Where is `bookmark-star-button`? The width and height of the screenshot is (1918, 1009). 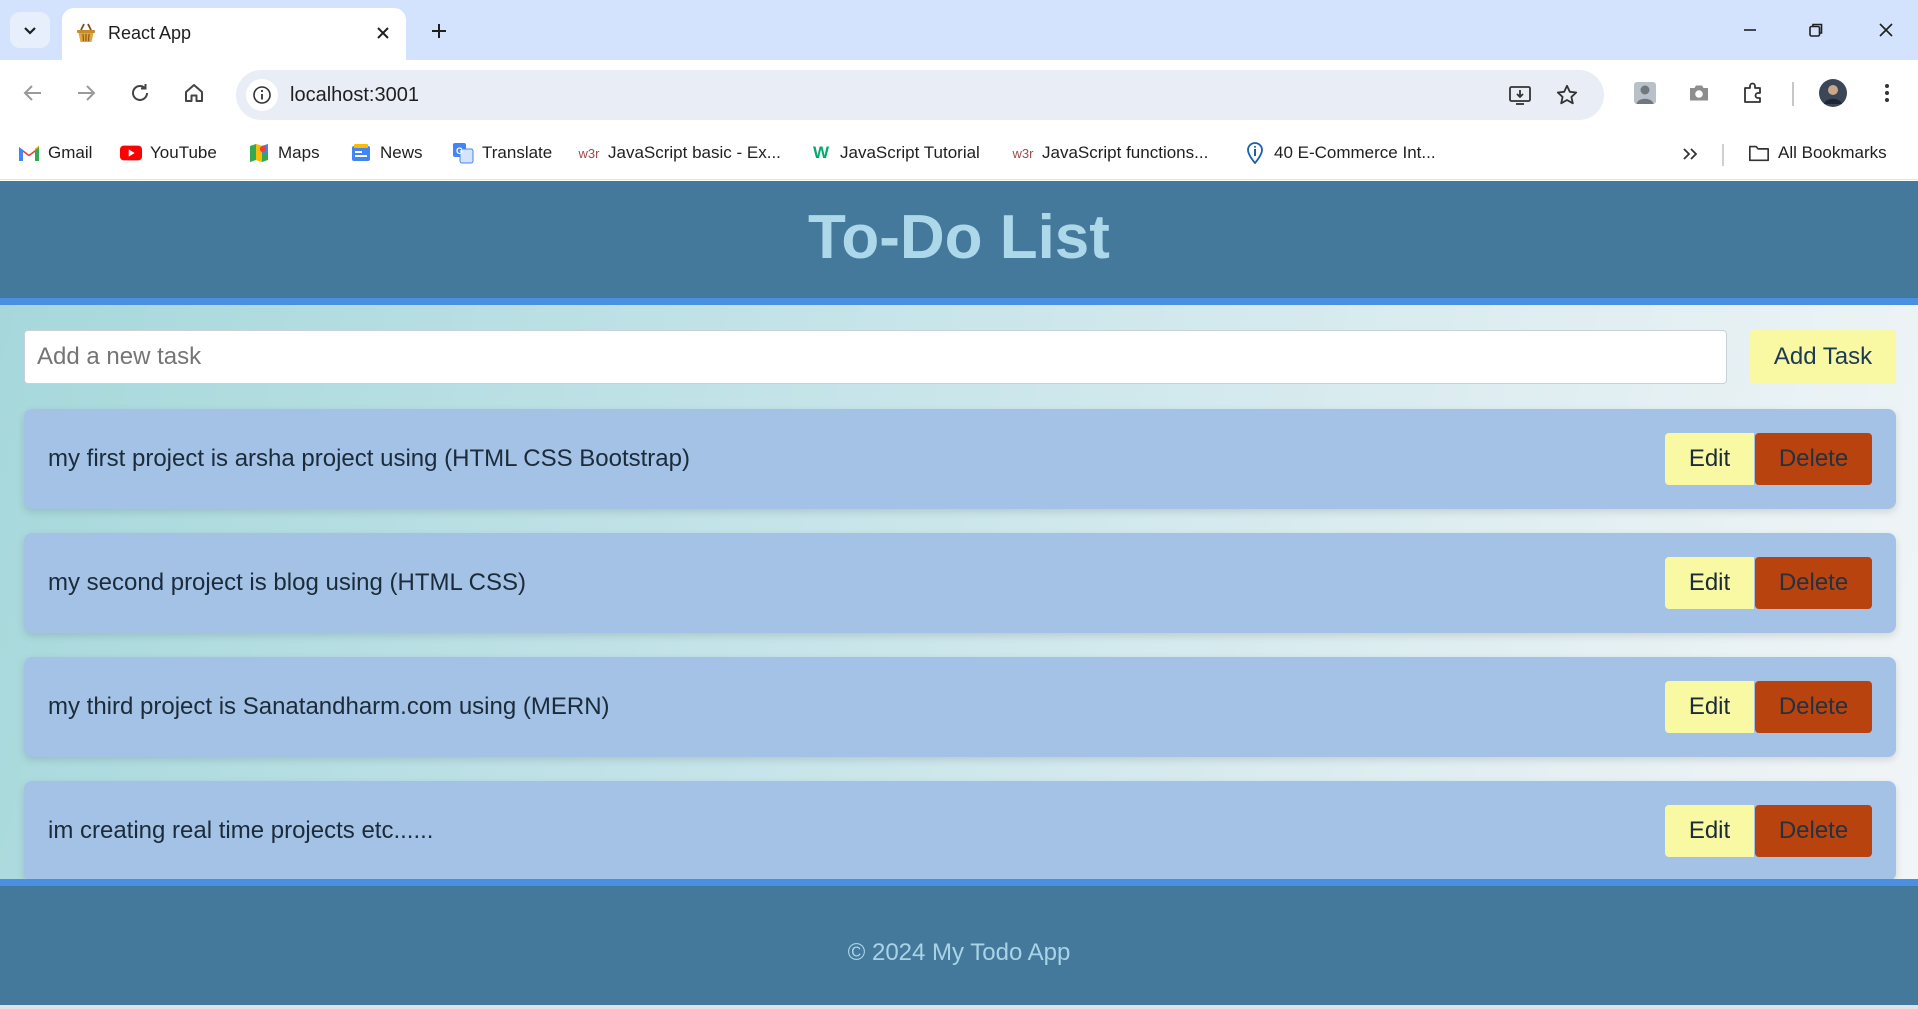 bookmark-star-button is located at coordinates (1567, 95).